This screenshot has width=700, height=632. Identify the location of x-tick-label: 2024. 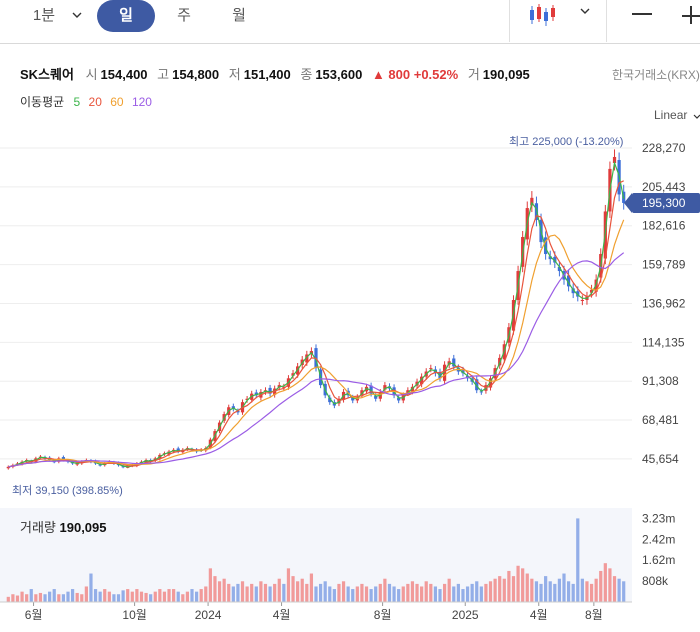
(208, 615).